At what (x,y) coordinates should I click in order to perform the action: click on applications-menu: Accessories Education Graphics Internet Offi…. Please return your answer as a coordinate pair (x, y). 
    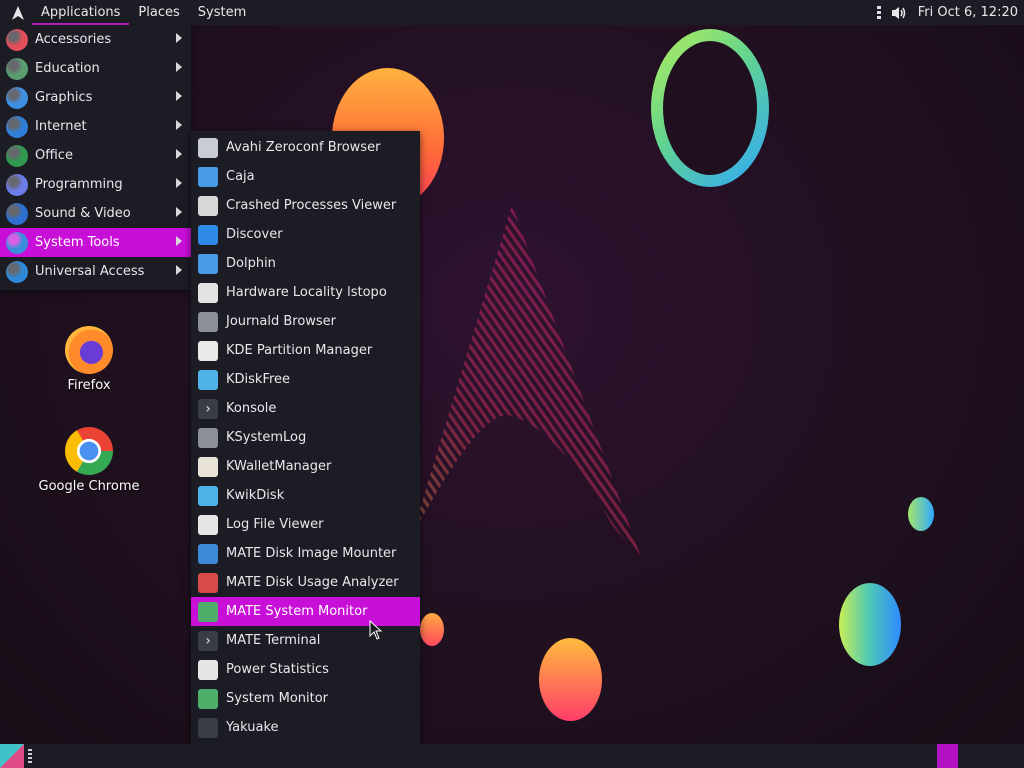
    Looking at the image, I should click on (95, 157).